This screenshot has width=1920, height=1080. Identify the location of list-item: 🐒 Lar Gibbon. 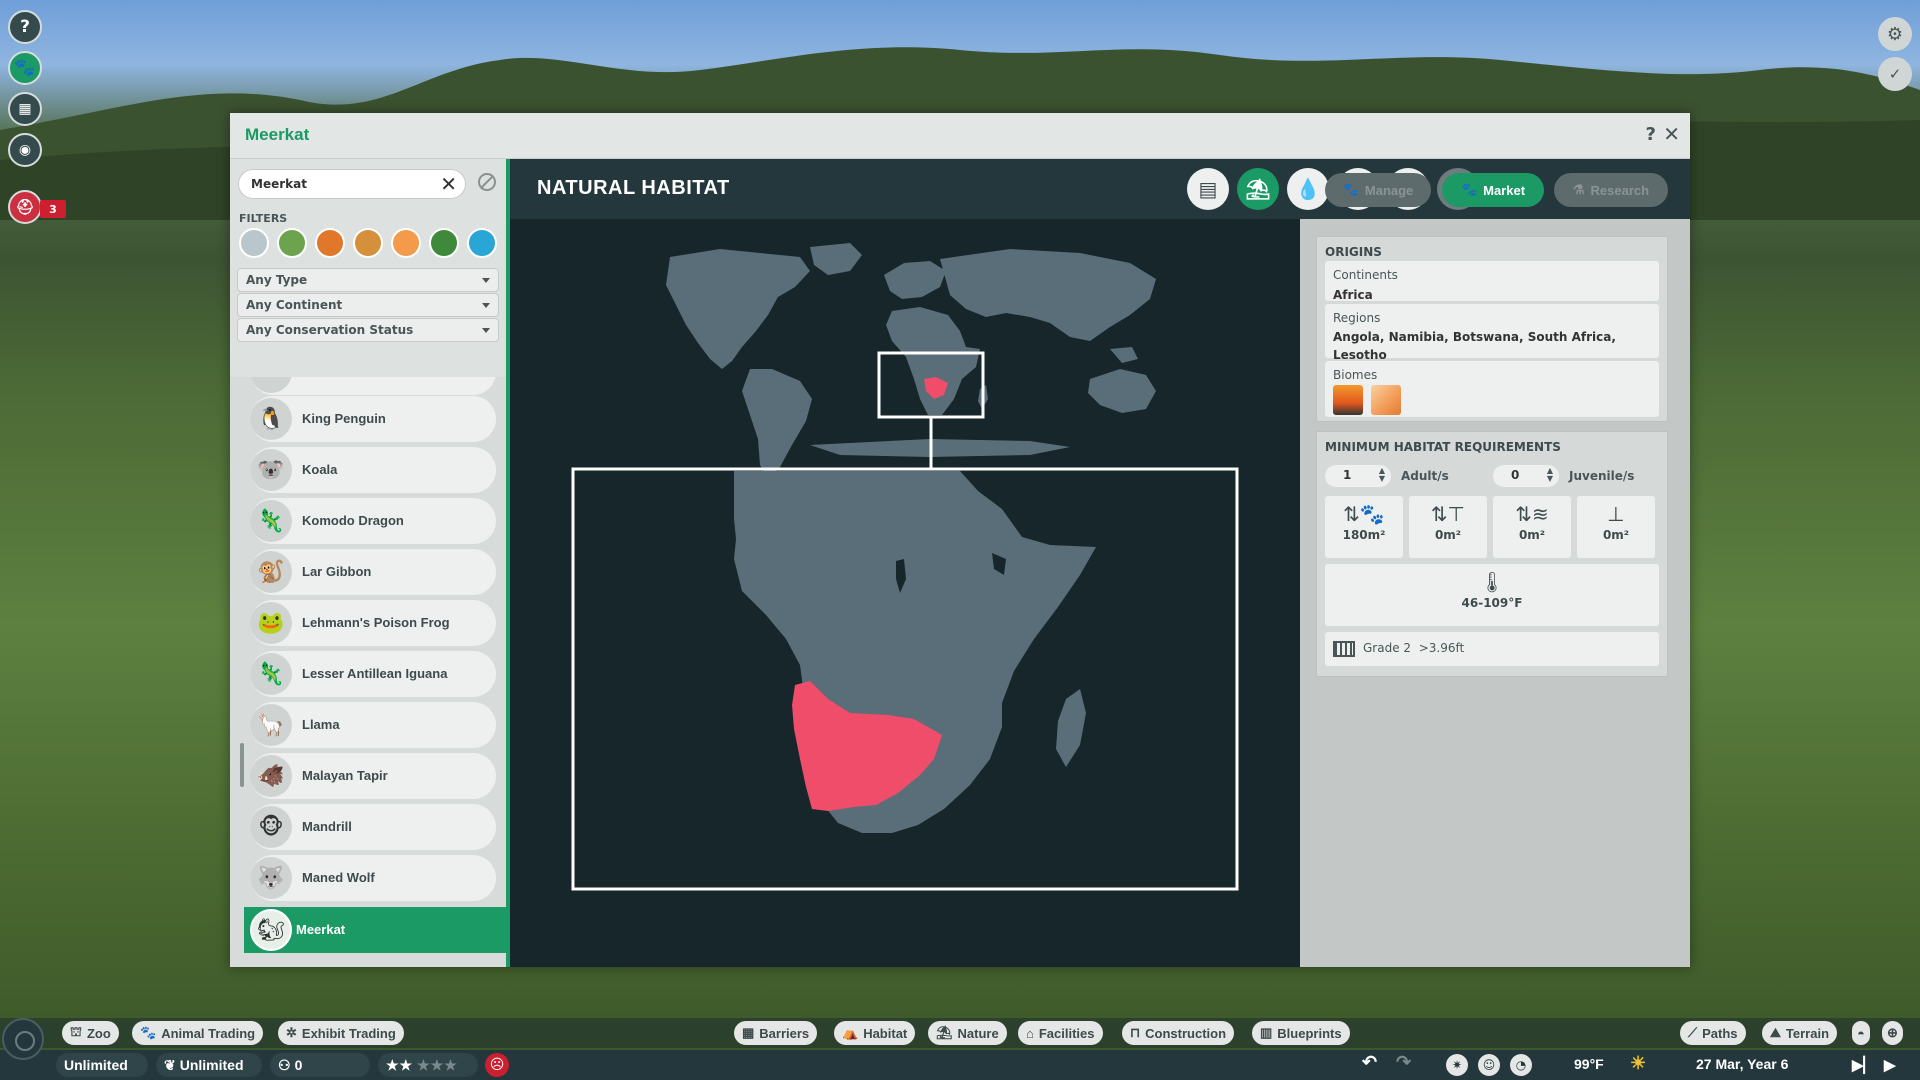
(373, 572).